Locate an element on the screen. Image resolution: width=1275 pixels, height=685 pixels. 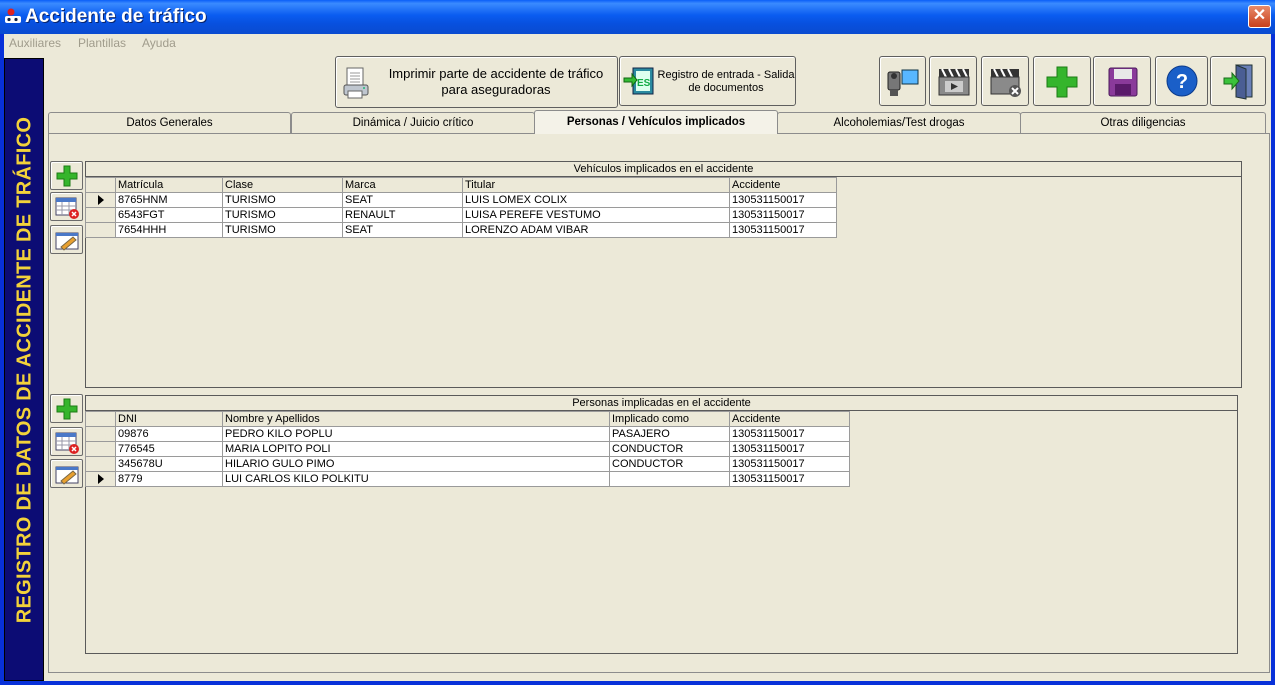
add-person-button is located at coordinates (66, 408).